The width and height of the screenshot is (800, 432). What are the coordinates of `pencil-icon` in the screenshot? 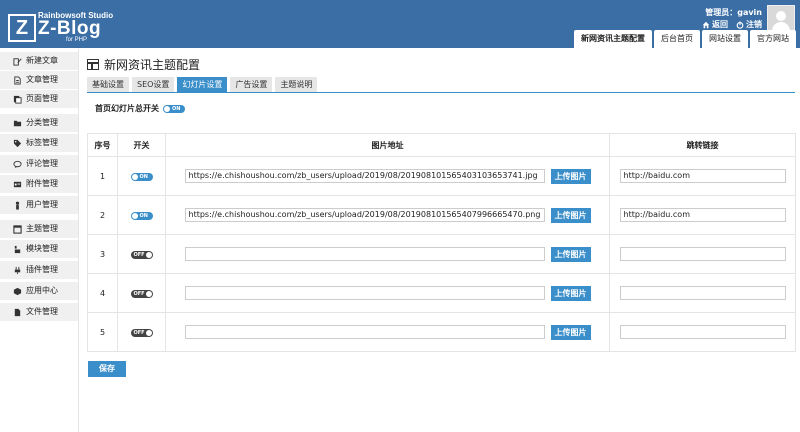 It's located at (17, 61).